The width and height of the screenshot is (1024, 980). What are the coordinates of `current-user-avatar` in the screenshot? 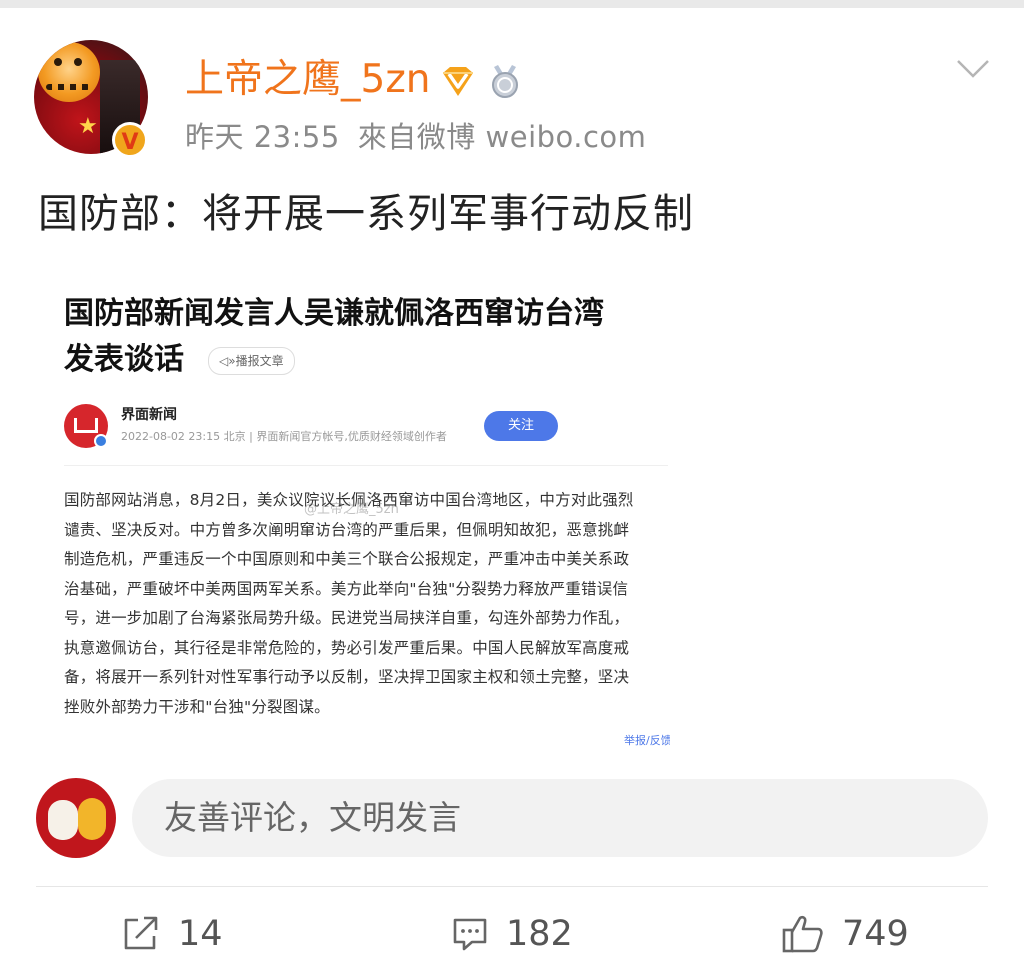 It's located at (76, 818).